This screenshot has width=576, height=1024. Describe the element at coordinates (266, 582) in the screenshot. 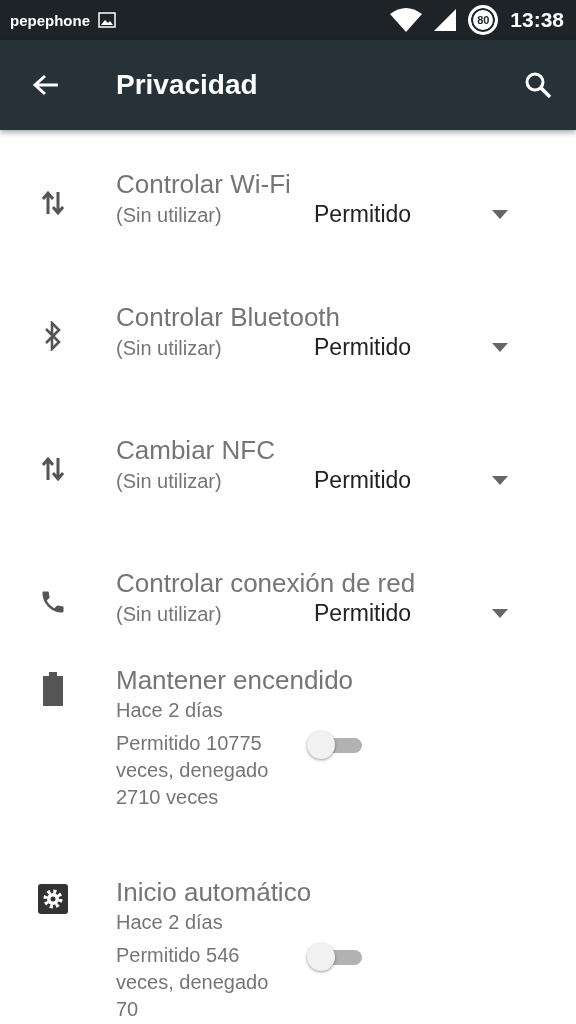

I see `permission-title: Controlar conexión de red` at that location.